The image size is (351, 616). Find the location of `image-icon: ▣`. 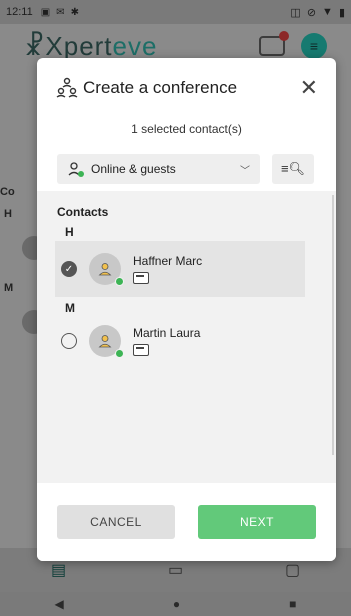

image-icon: ▣ is located at coordinates (45, 12).